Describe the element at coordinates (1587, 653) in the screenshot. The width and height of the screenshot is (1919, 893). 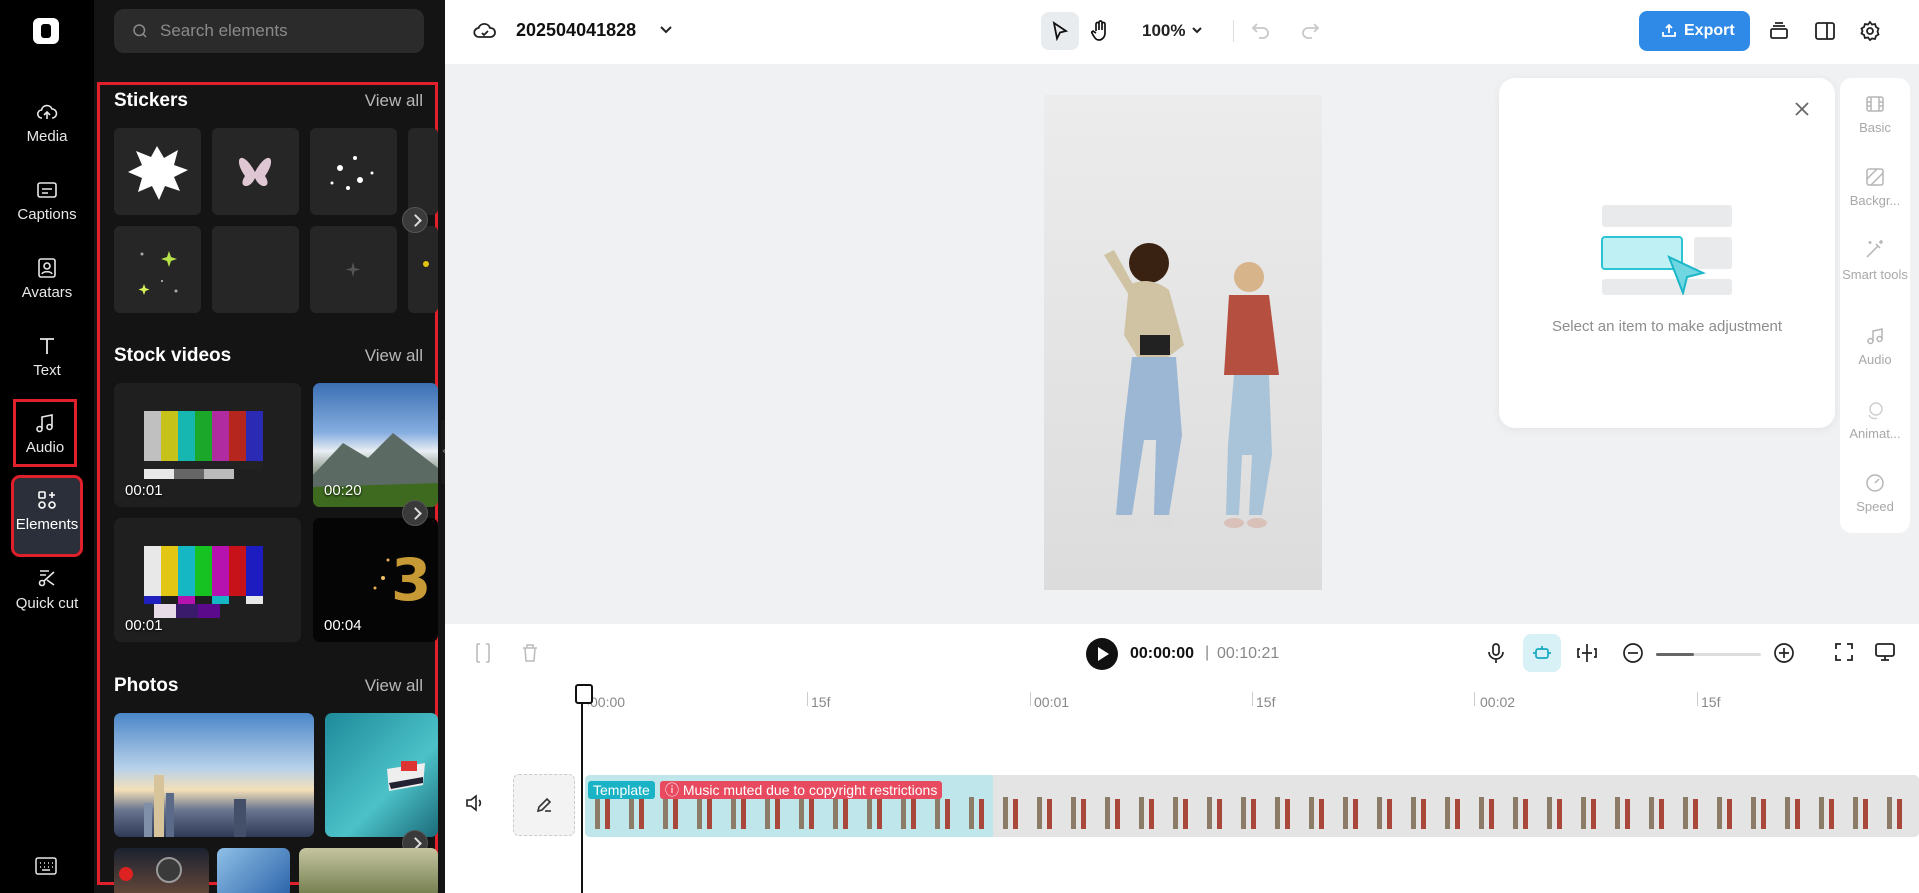
I see `split-clip-icon` at that location.